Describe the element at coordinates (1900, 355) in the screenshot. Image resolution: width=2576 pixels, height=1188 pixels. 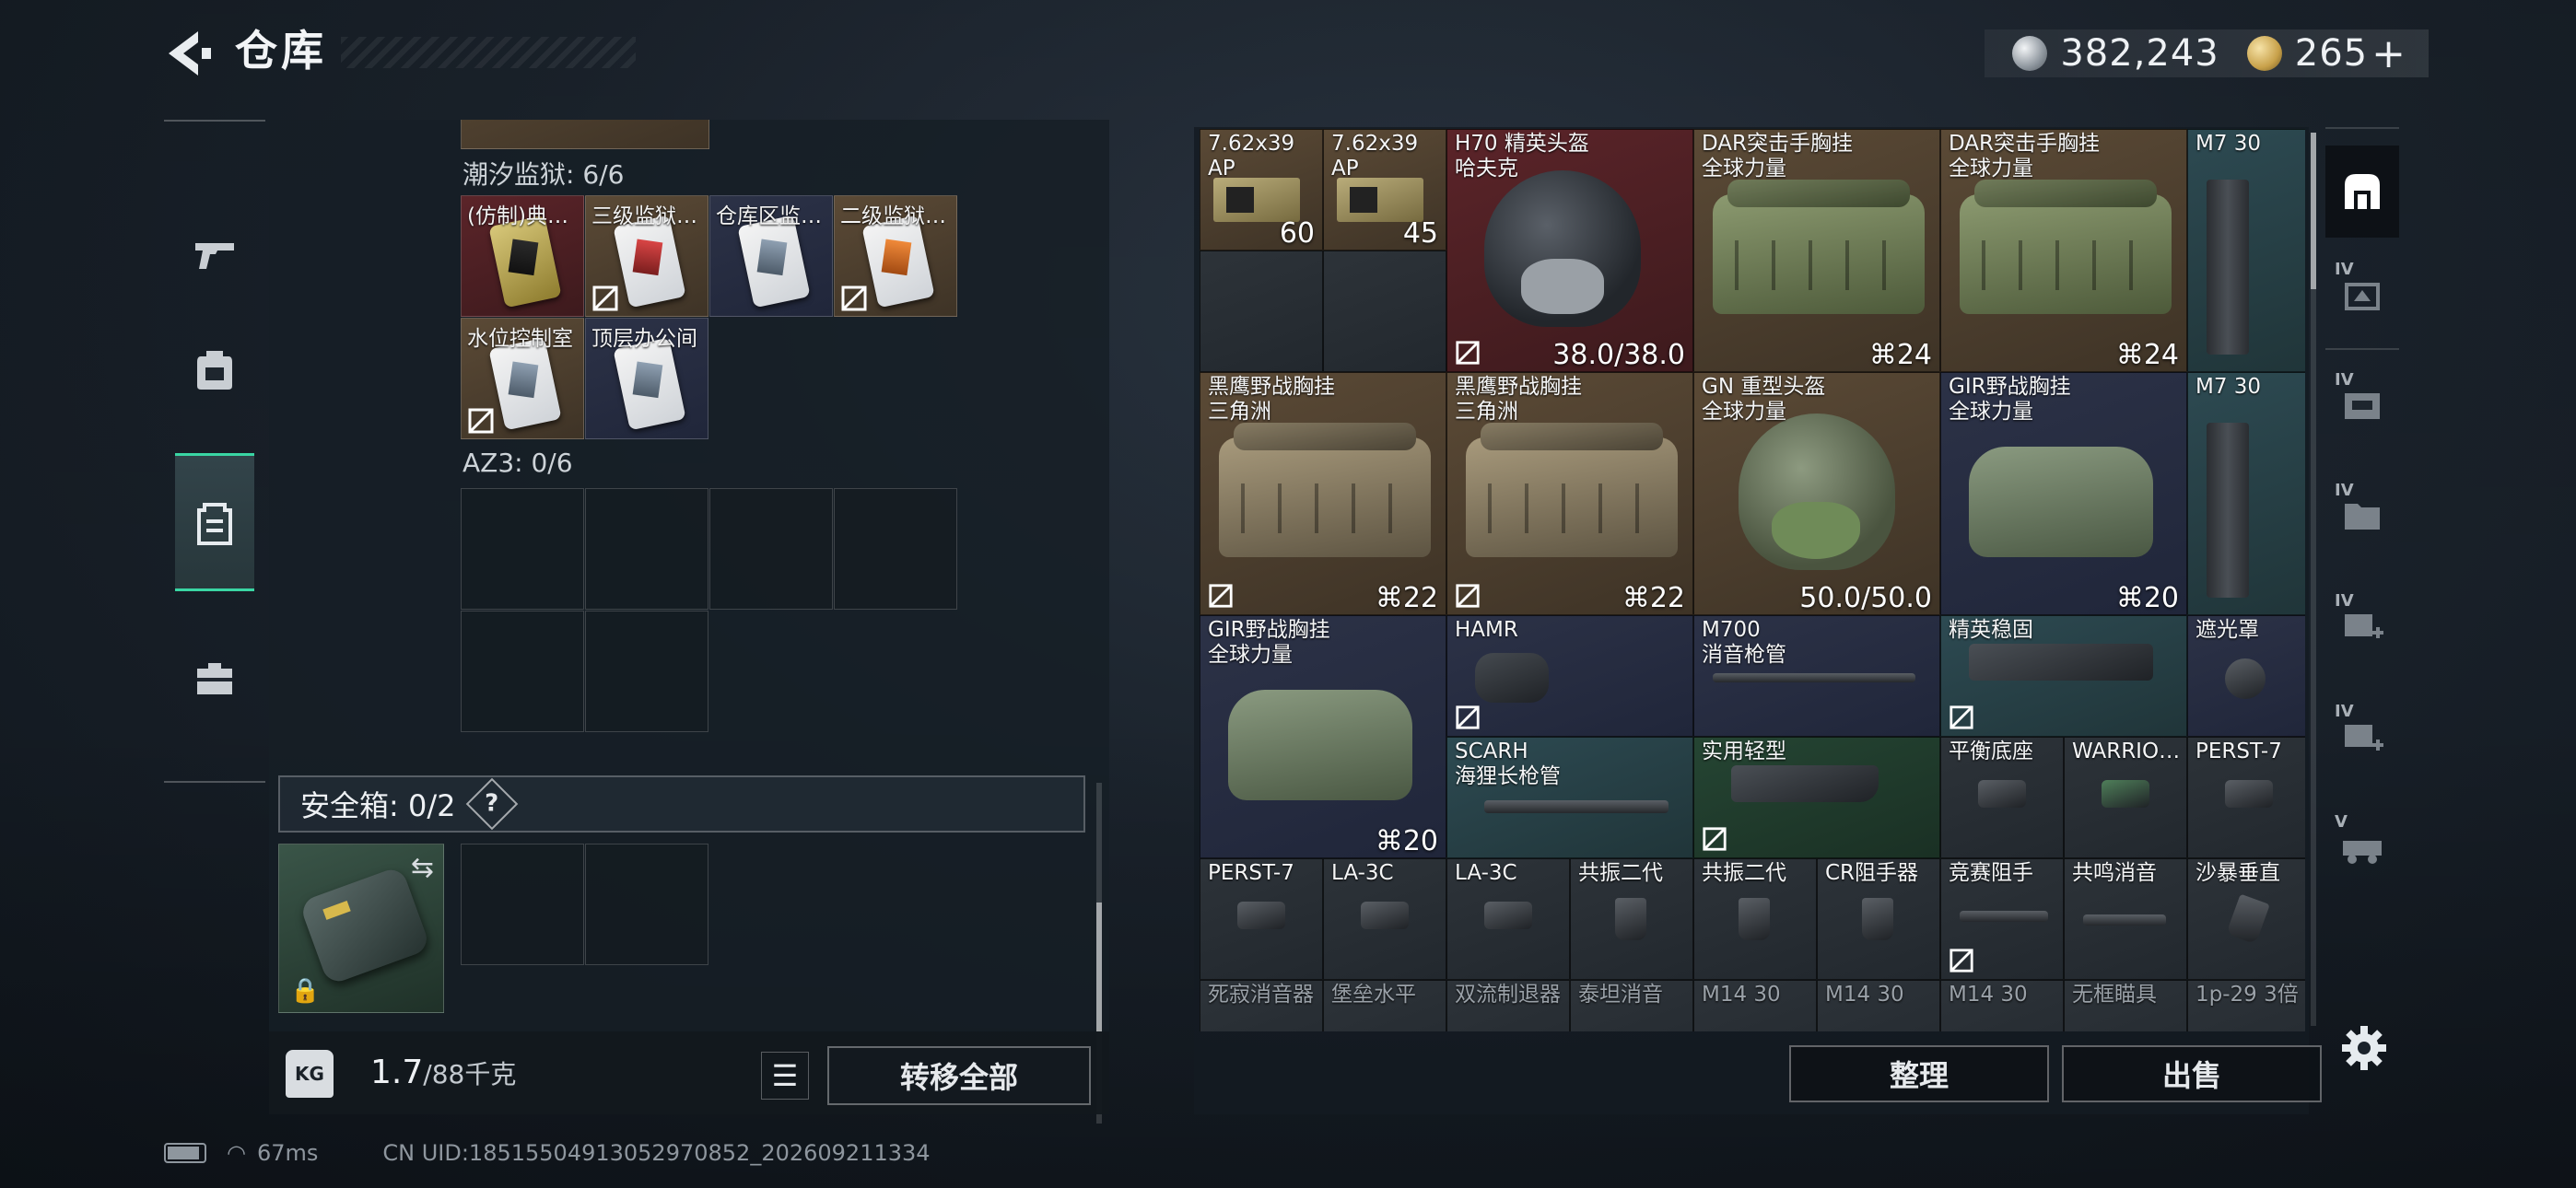
I see `item-capacity: ⌘24` at that location.